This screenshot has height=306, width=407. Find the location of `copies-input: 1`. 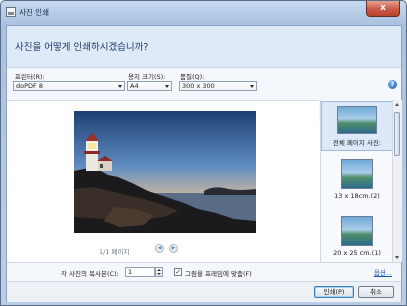

copies-input: 1 is located at coordinates (140, 272).